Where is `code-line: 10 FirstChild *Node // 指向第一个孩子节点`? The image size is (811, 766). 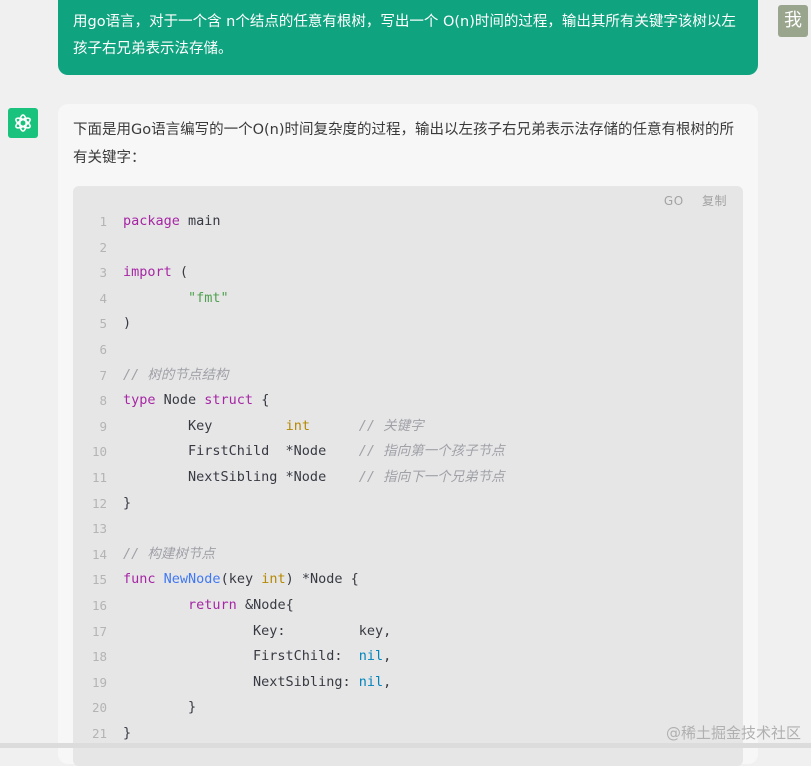
code-line: 10 FirstChild *Node // 指向第一个孩子节点 is located at coordinates (408, 452).